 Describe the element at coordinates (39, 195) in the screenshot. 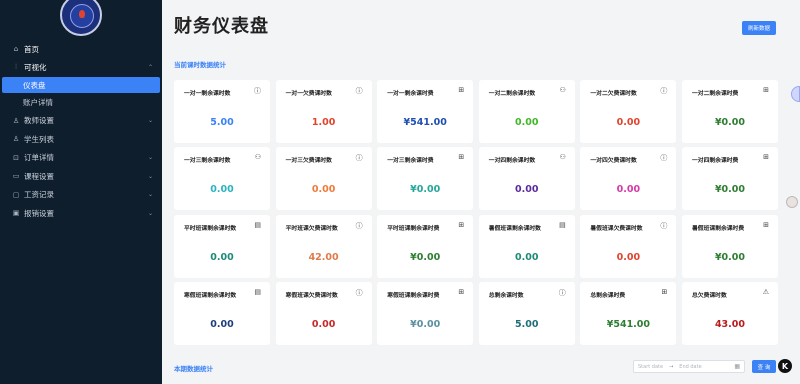

I see `sidebar-item-label: 工资记录` at that location.